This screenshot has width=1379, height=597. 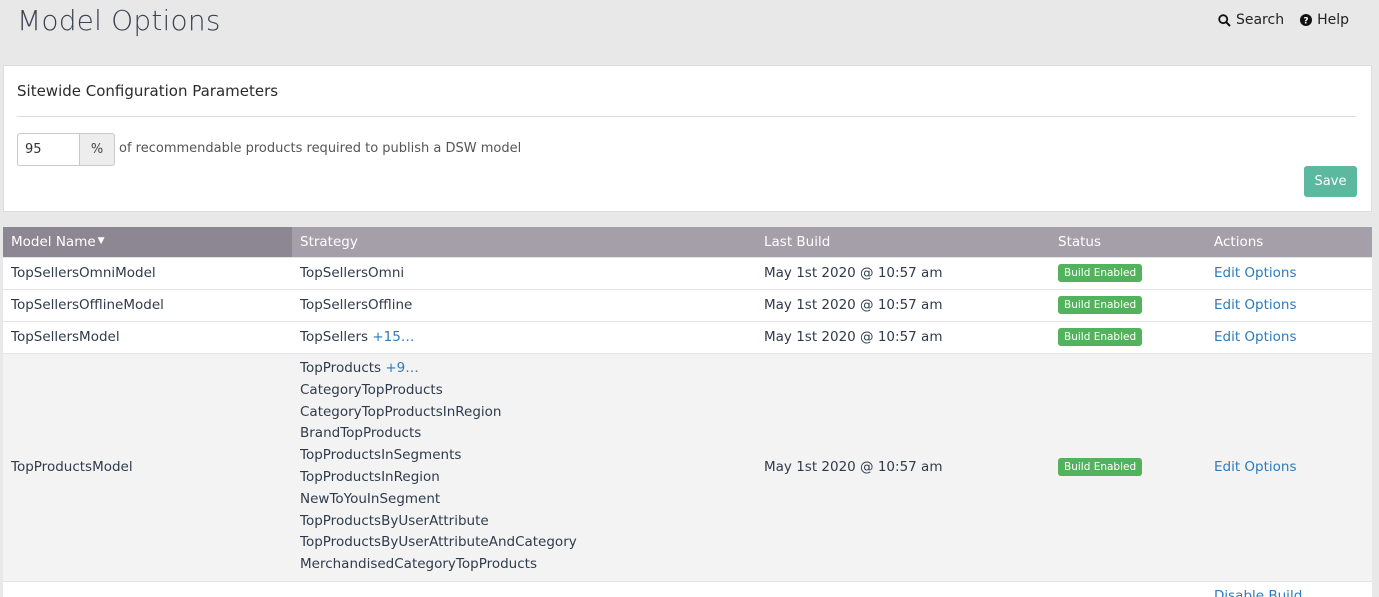 What do you see at coordinates (438, 542) in the screenshot?
I see `strategy-name: TopProductsByUserAttributeAndCategory` at bounding box center [438, 542].